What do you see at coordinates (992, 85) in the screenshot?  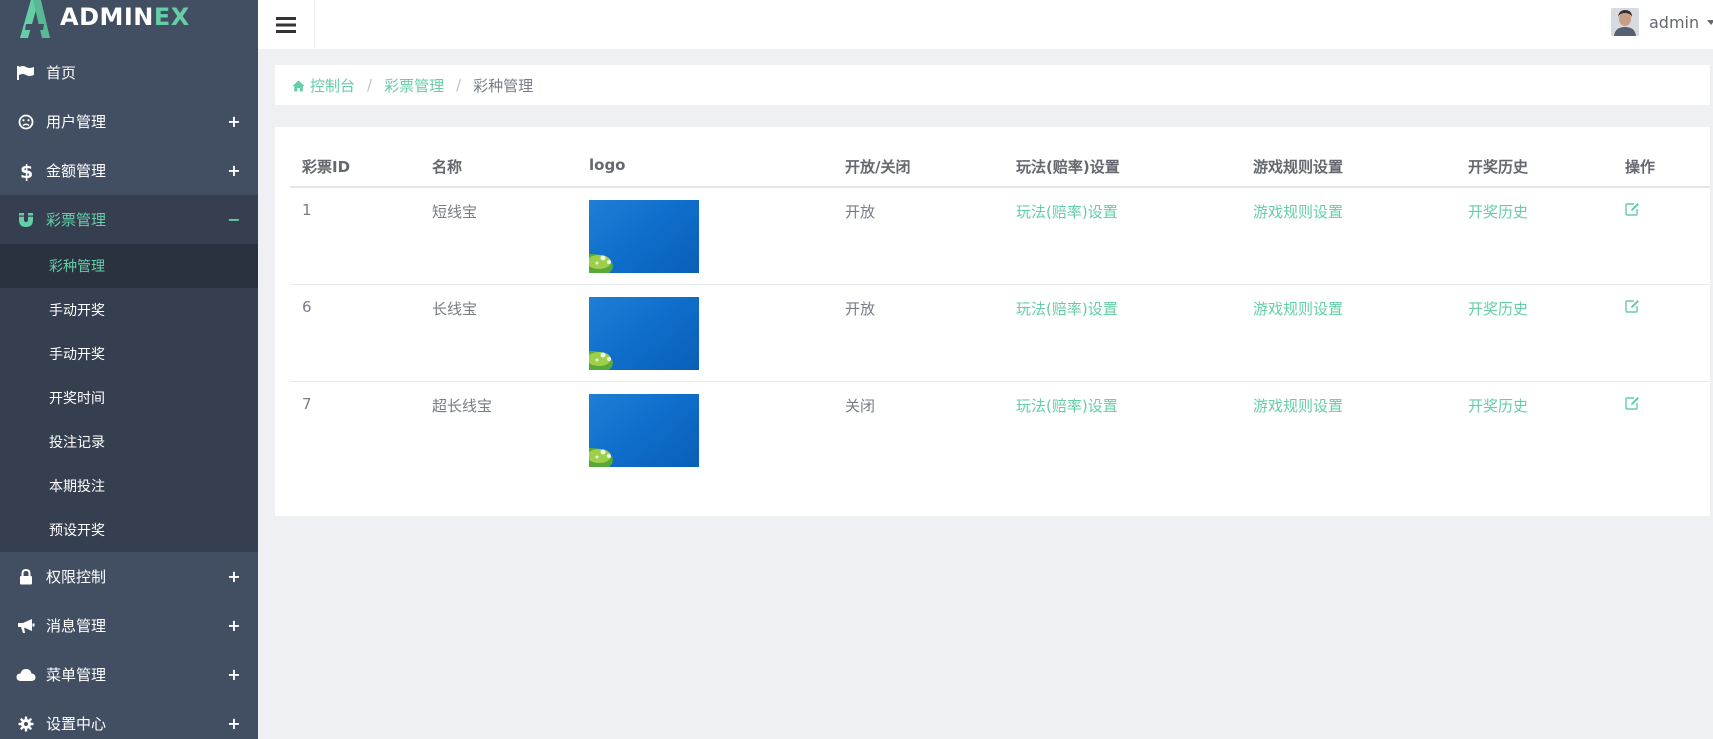 I see `breadcrumb: 控制台 / 彩票管理 / 彩种管理` at bounding box center [992, 85].